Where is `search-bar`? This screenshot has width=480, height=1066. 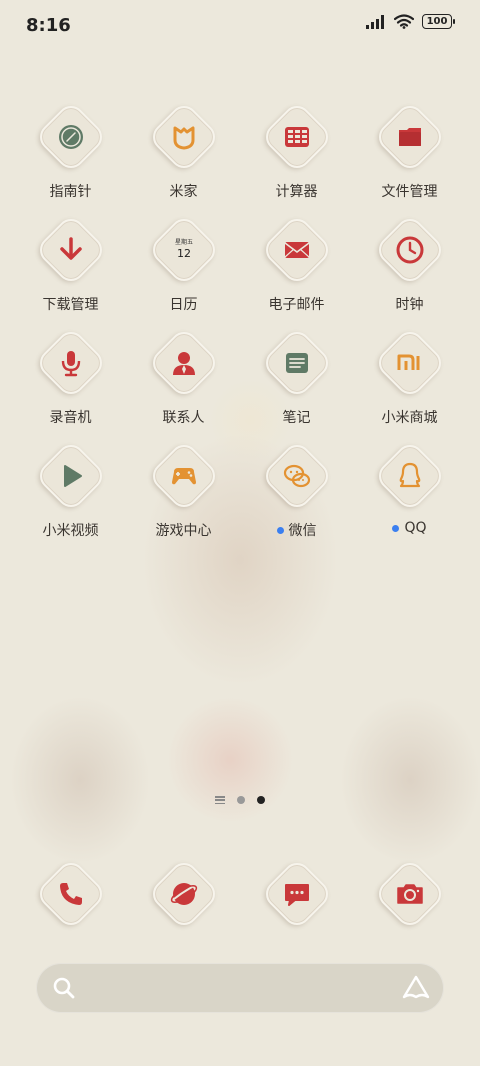 search-bar is located at coordinates (240, 988).